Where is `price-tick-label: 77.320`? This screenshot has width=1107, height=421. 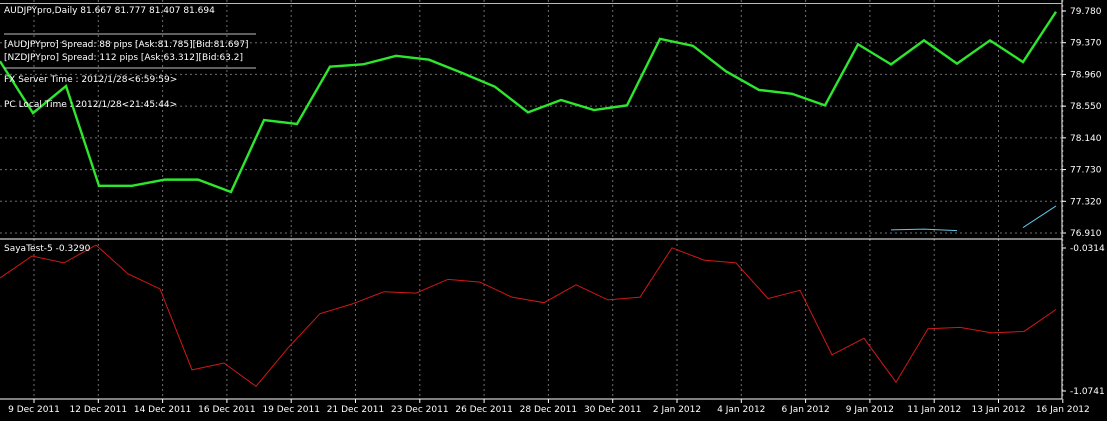 price-tick-label: 77.320 is located at coordinates (1086, 202).